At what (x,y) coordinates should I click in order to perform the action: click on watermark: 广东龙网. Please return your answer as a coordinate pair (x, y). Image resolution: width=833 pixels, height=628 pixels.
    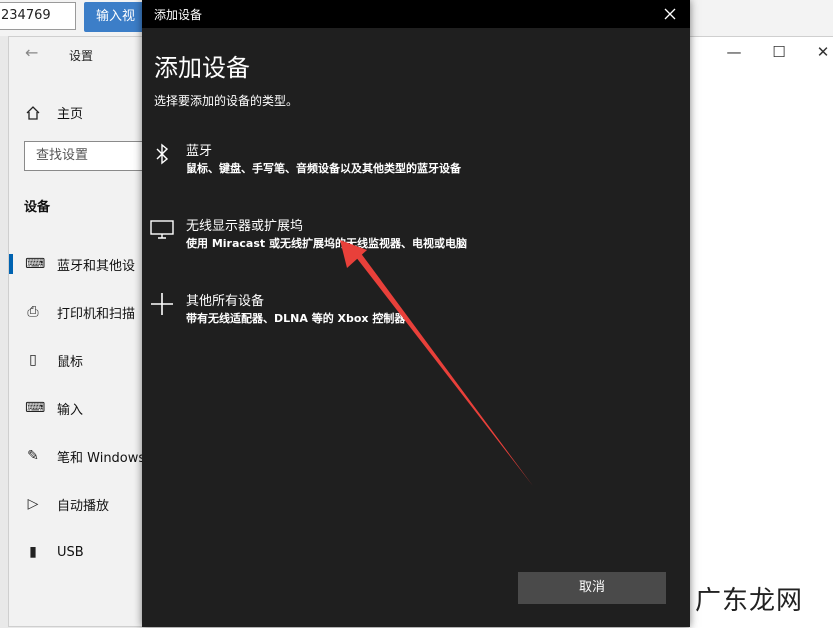
    Looking at the image, I should click on (749, 601).